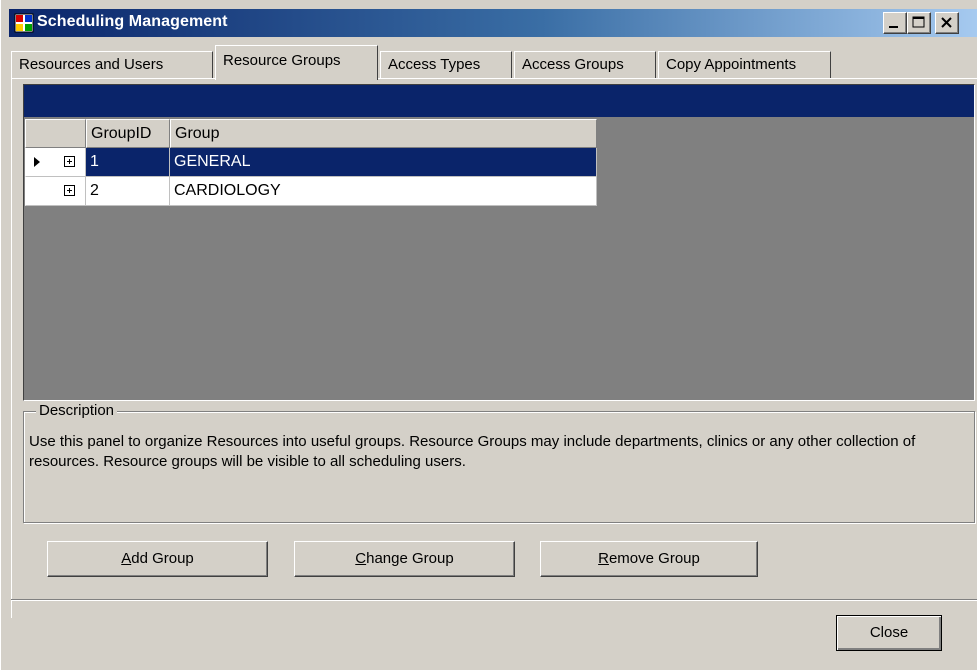 Image resolution: width=977 pixels, height=670 pixels. I want to click on app-icon, so click(24, 23).